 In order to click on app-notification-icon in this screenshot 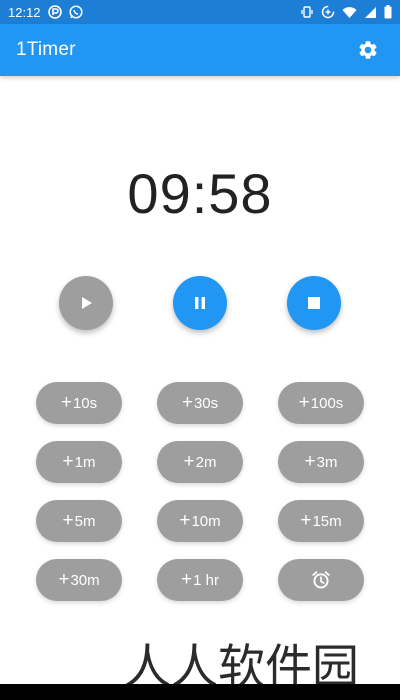, I will do `click(54, 12)`.